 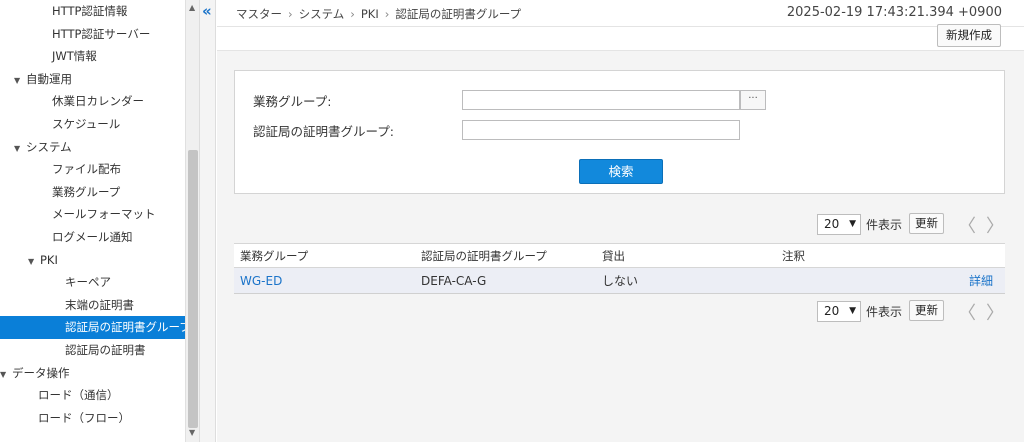 What do you see at coordinates (505, 280) in the screenshot?
I see `cell-ca-cert-group: DEFA-CA-G` at bounding box center [505, 280].